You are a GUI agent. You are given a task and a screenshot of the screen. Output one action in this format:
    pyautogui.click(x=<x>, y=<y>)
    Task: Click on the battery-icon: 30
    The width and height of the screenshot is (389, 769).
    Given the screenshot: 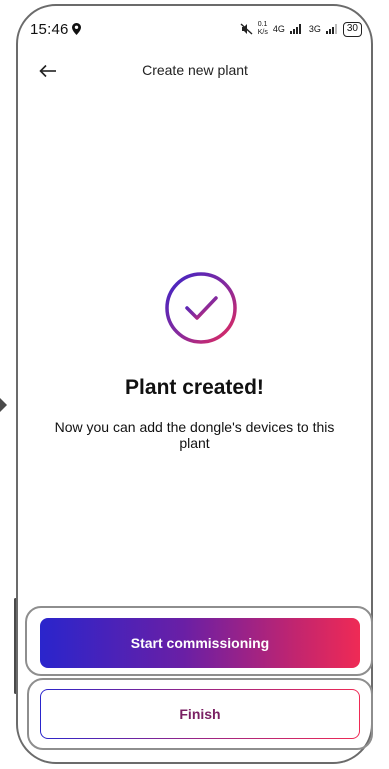 What is the action you would take?
    pyautogui.click(x=352, y=29)
    